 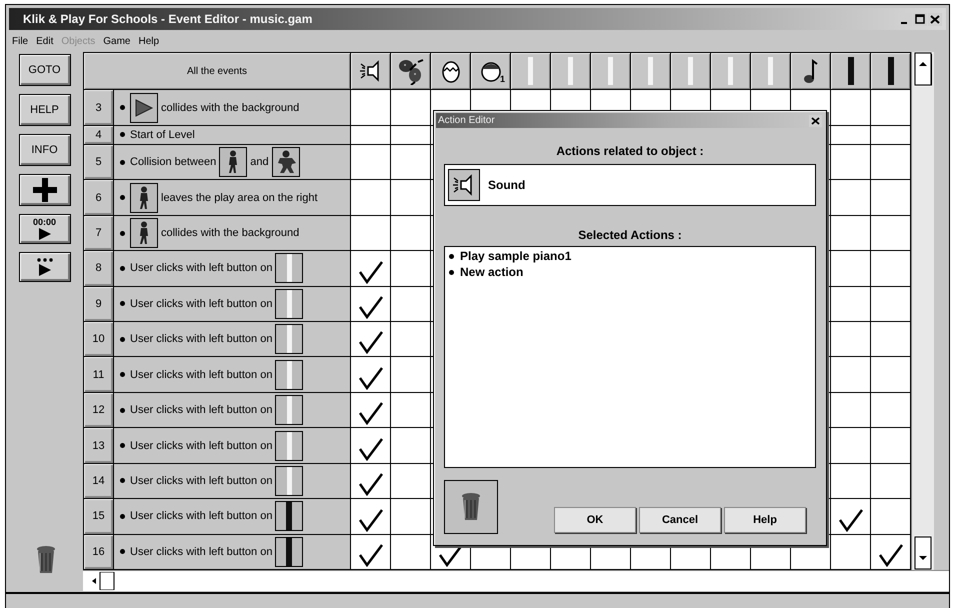 I want to click on trash-icon, so click(x=46, y=560).